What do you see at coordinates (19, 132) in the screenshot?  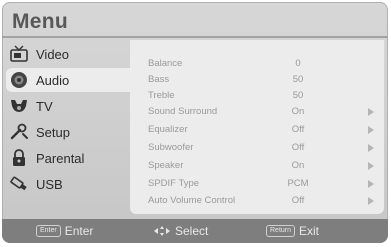 I see `setup-icon` at bounding box center [19, 132].